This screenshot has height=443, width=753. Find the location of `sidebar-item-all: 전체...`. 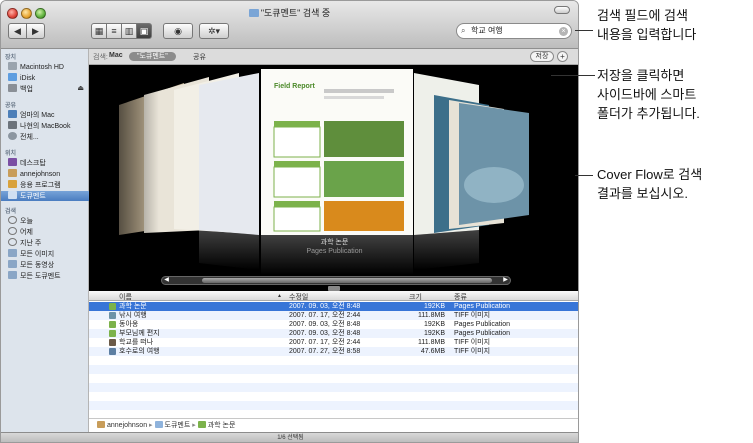

sidebar-item-all: 전체... is located at coordinates (23, 137).